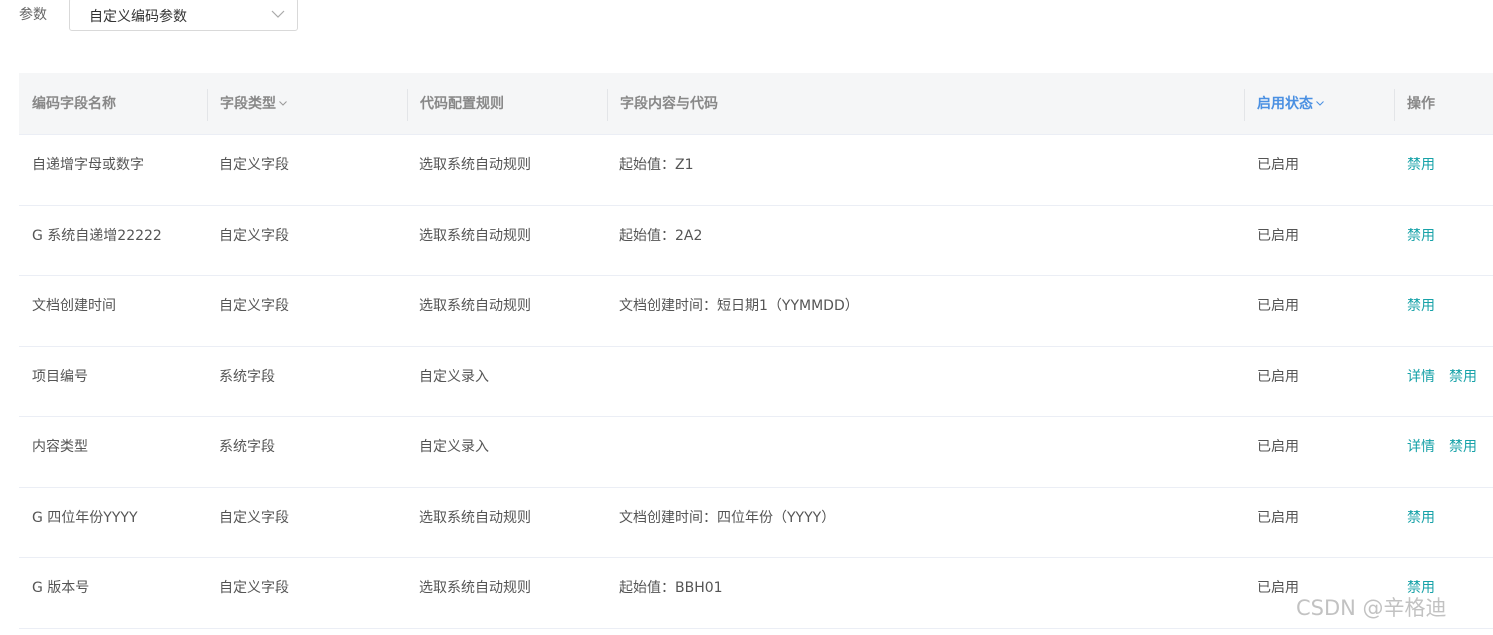  What do you see at coordinates (671, 588) in the screenshot?
I see `cell-content-code: 起始值：BBH01` at bounding box center [671, 588].